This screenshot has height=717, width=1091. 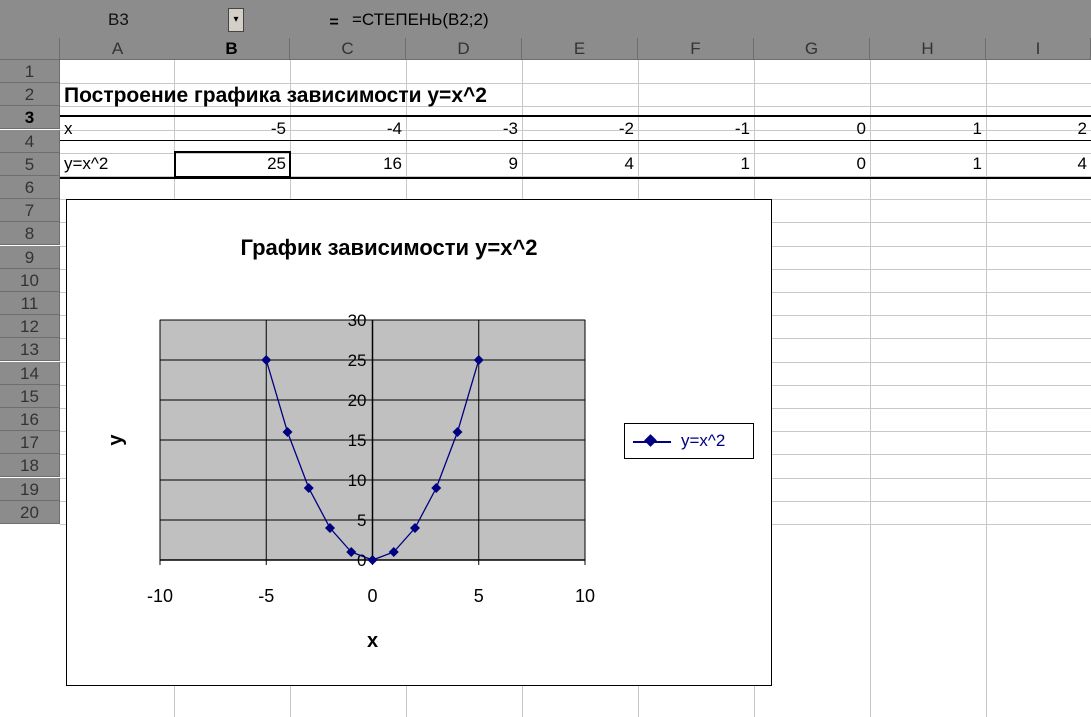 What do you see at coordinates (372, 596) in the screenshot?
I see `x-tick-label: 0` at bounding box center [372, 596].